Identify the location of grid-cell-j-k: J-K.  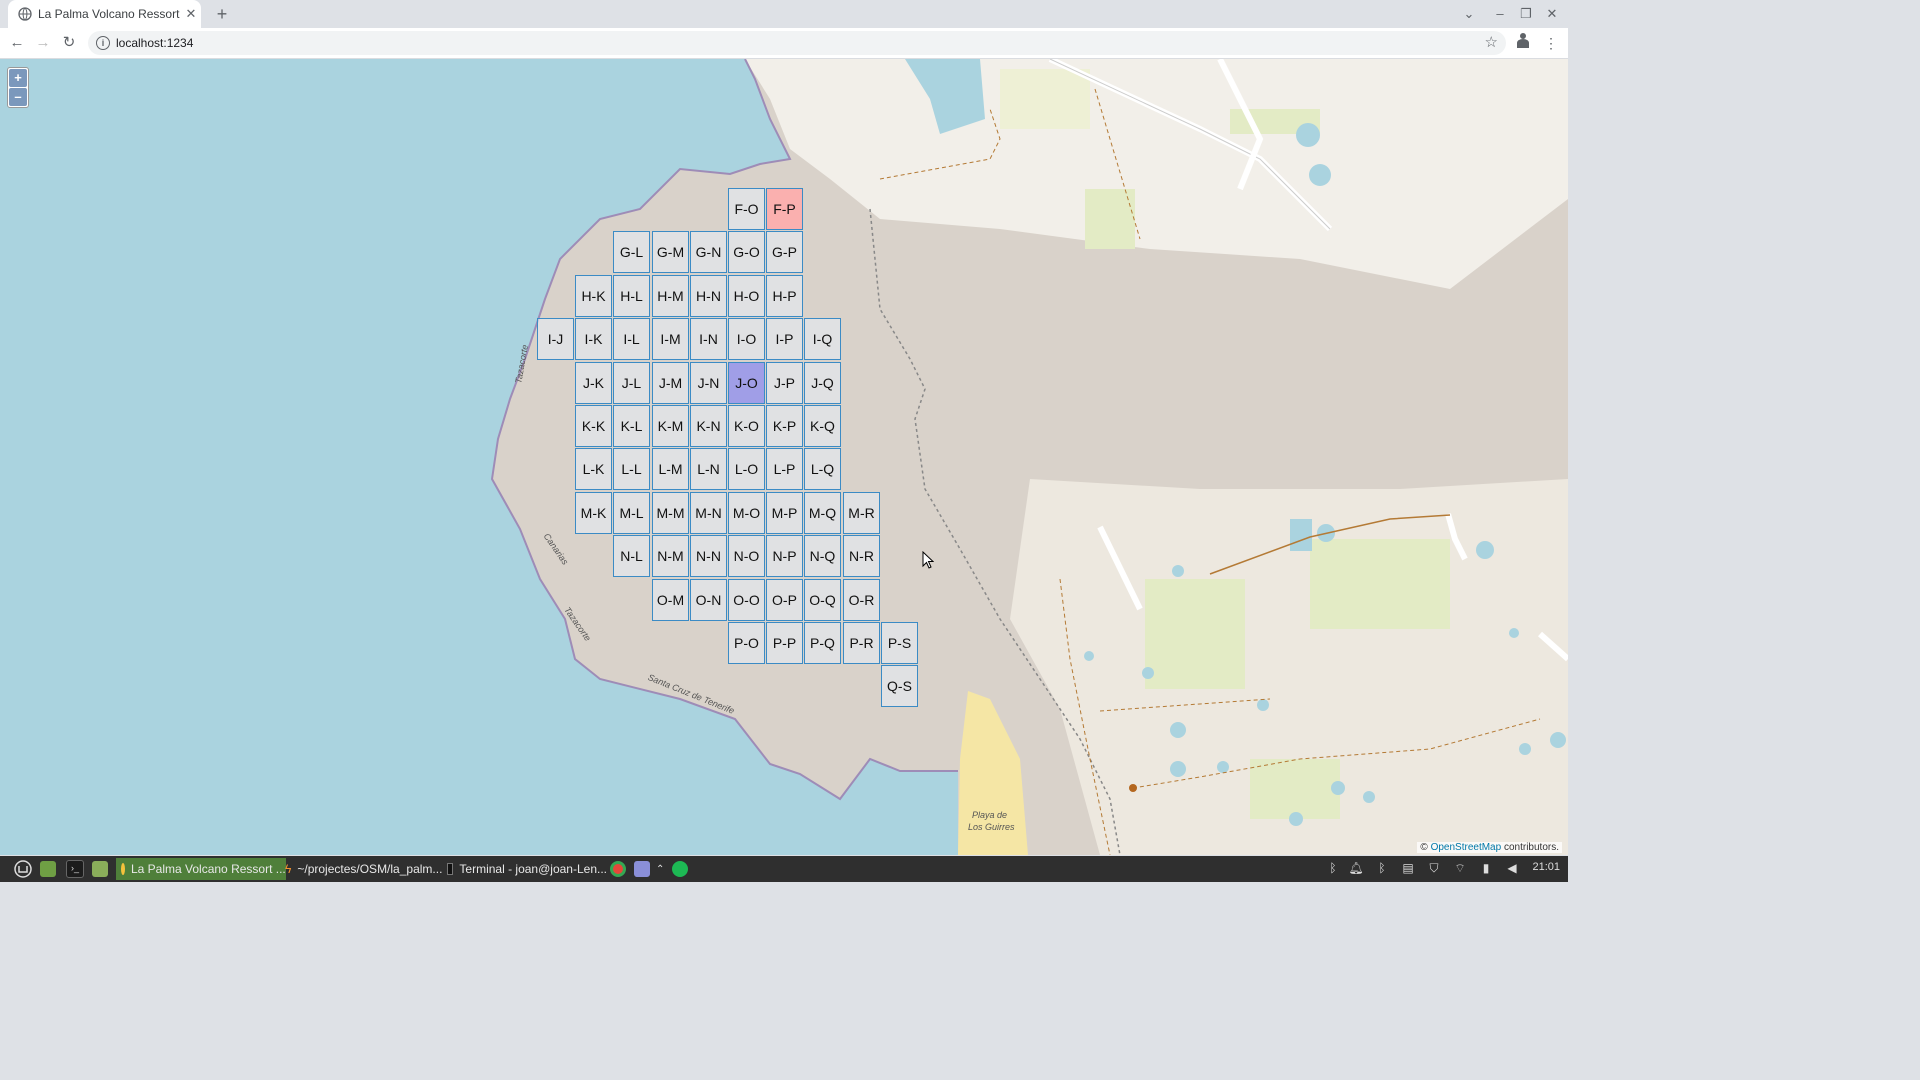
(593, 383).